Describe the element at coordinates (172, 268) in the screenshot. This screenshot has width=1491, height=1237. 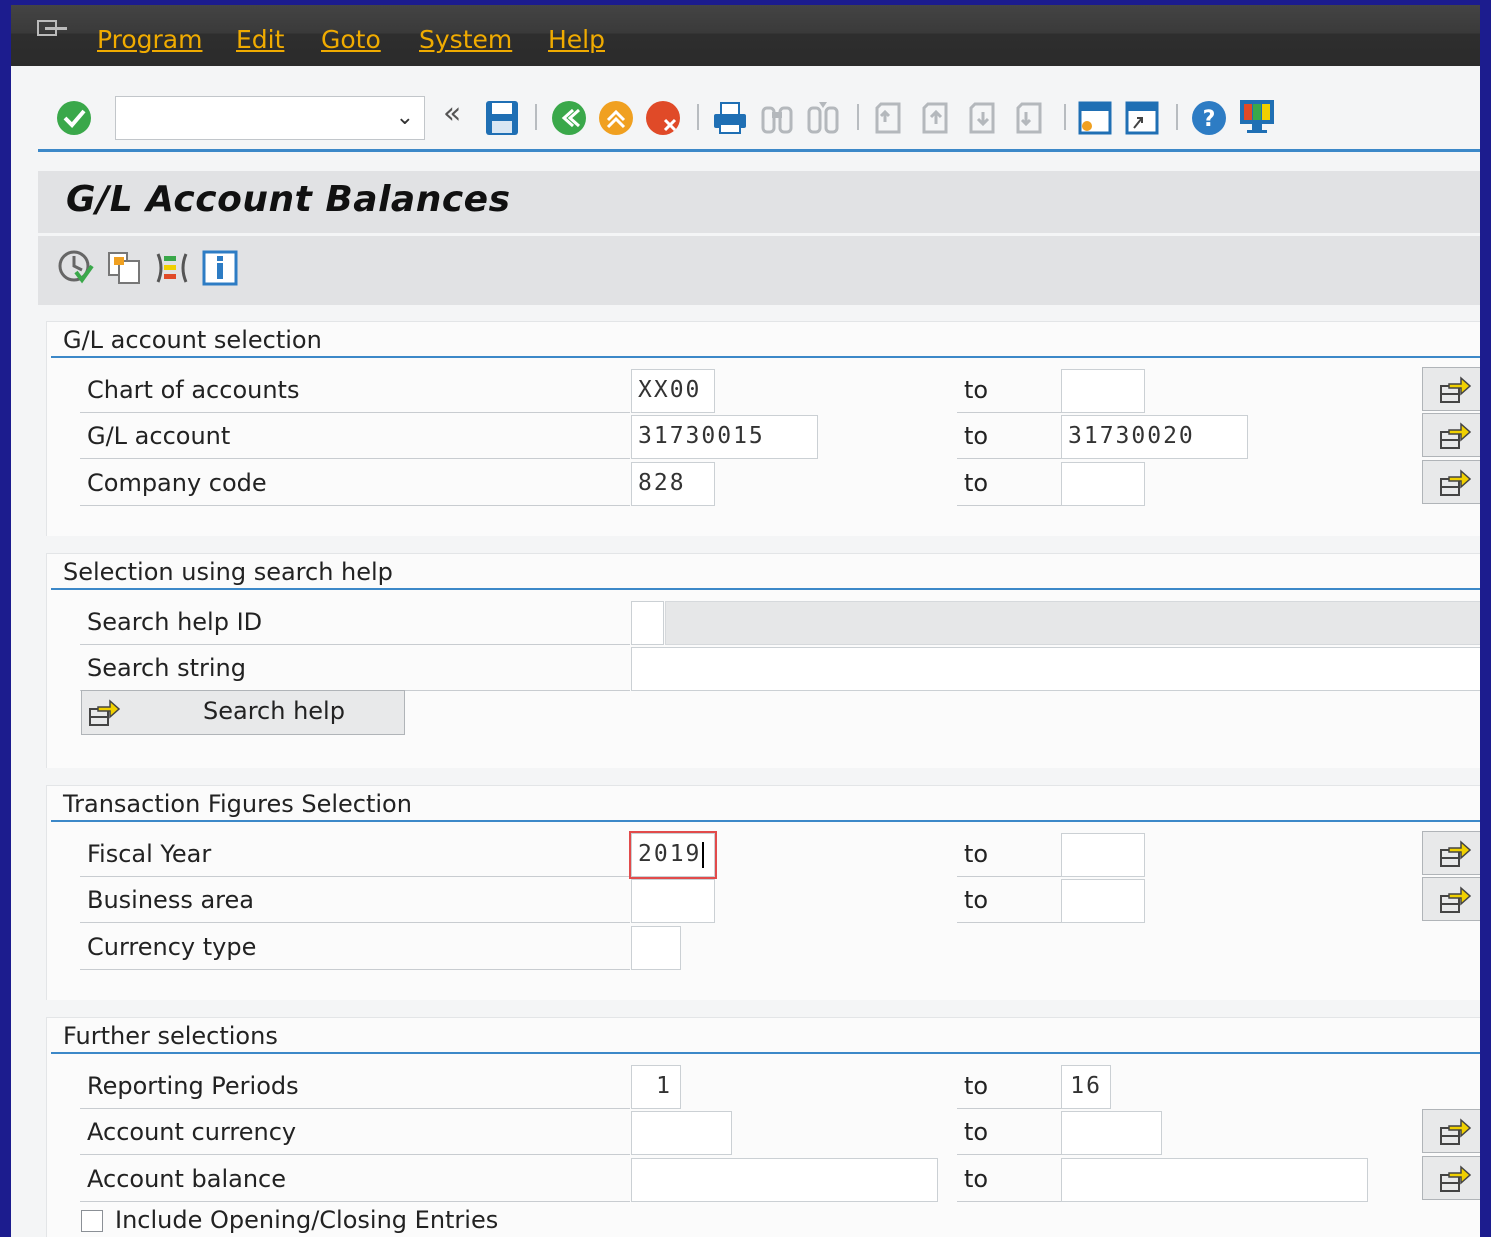
I see `selection-options-icon` at that location.